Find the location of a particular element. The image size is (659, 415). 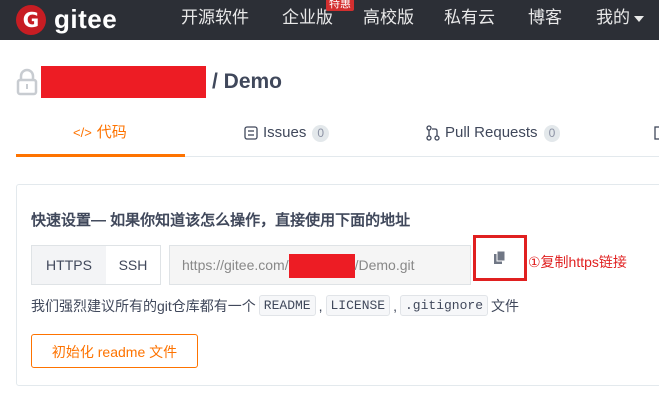

clone-url-input: https://gitee.com/ /Demo.git is located at coordinates (320, 265).